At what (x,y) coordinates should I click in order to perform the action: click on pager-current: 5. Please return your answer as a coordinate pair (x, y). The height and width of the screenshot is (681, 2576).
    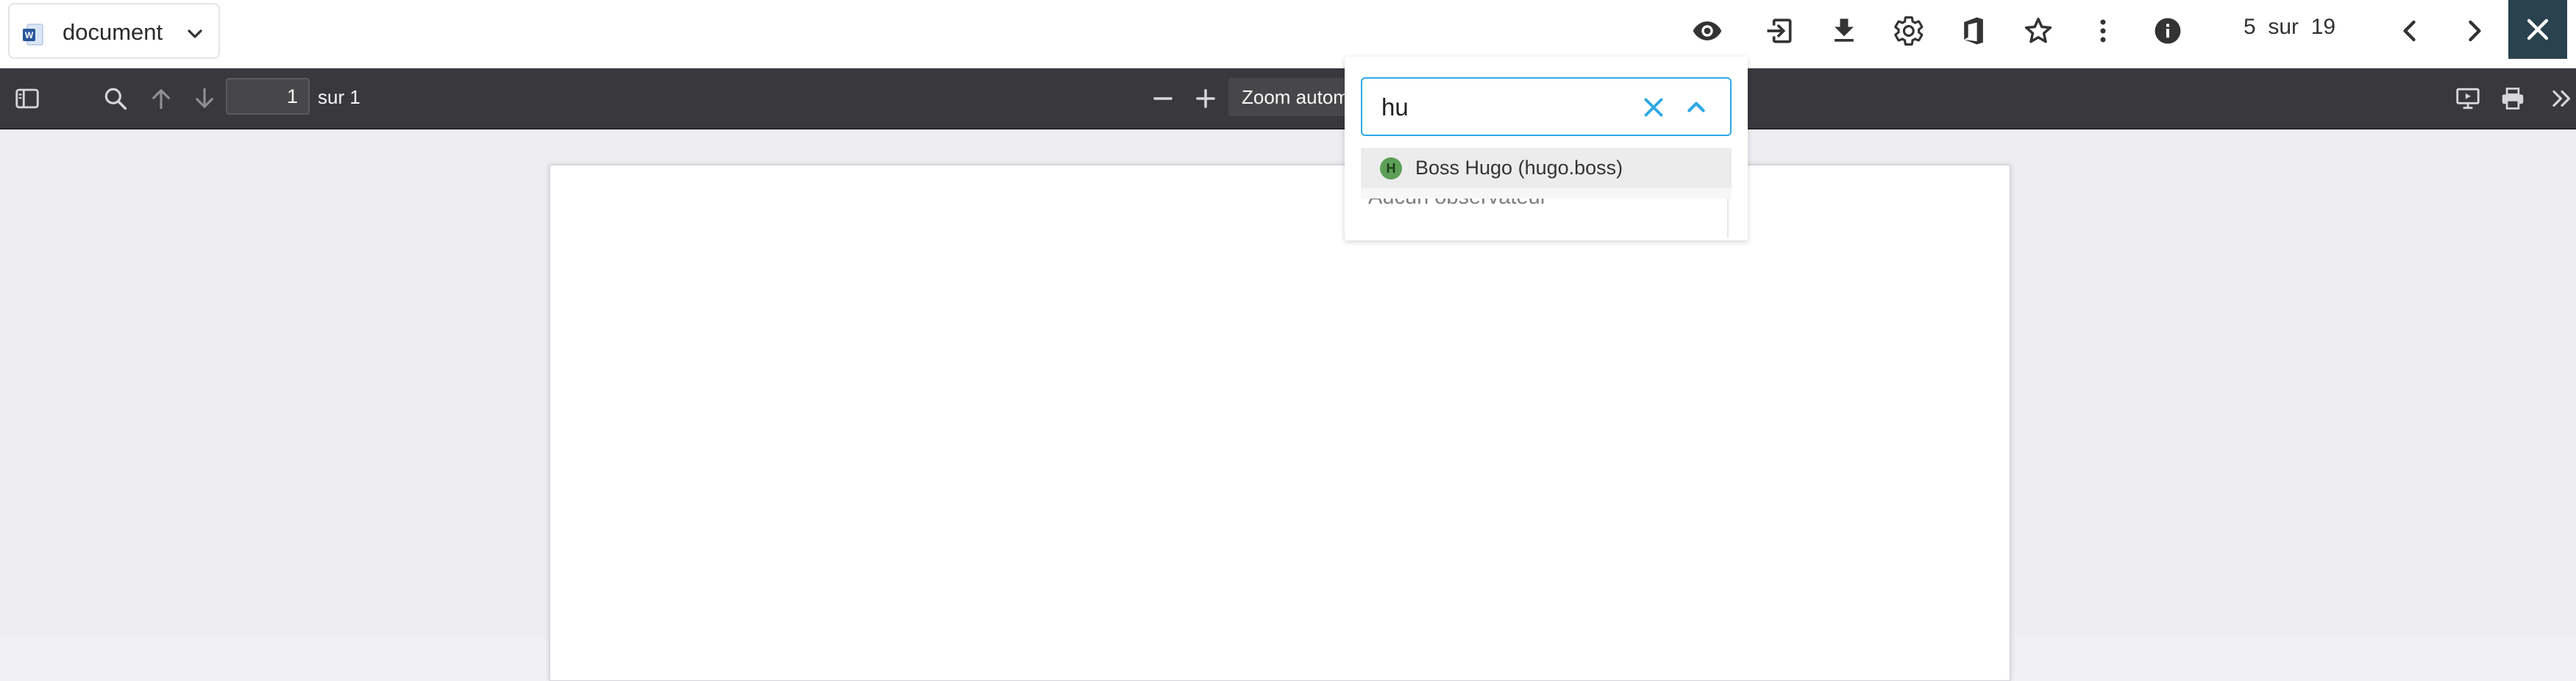
    Looking at the image, I should click on (2250, 27).